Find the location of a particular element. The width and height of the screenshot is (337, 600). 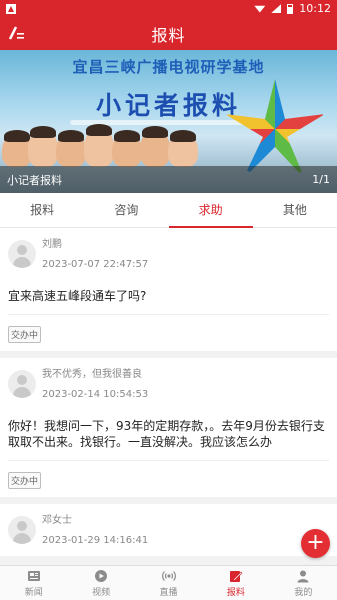

wifi-icon is located at coordinates (260, 9).